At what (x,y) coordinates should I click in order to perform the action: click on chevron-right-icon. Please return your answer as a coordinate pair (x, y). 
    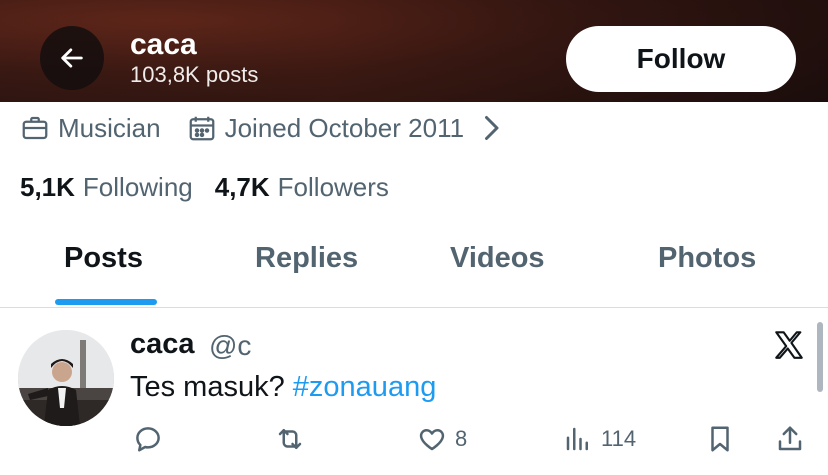
    Looking at the image, I should click on (492, 128).